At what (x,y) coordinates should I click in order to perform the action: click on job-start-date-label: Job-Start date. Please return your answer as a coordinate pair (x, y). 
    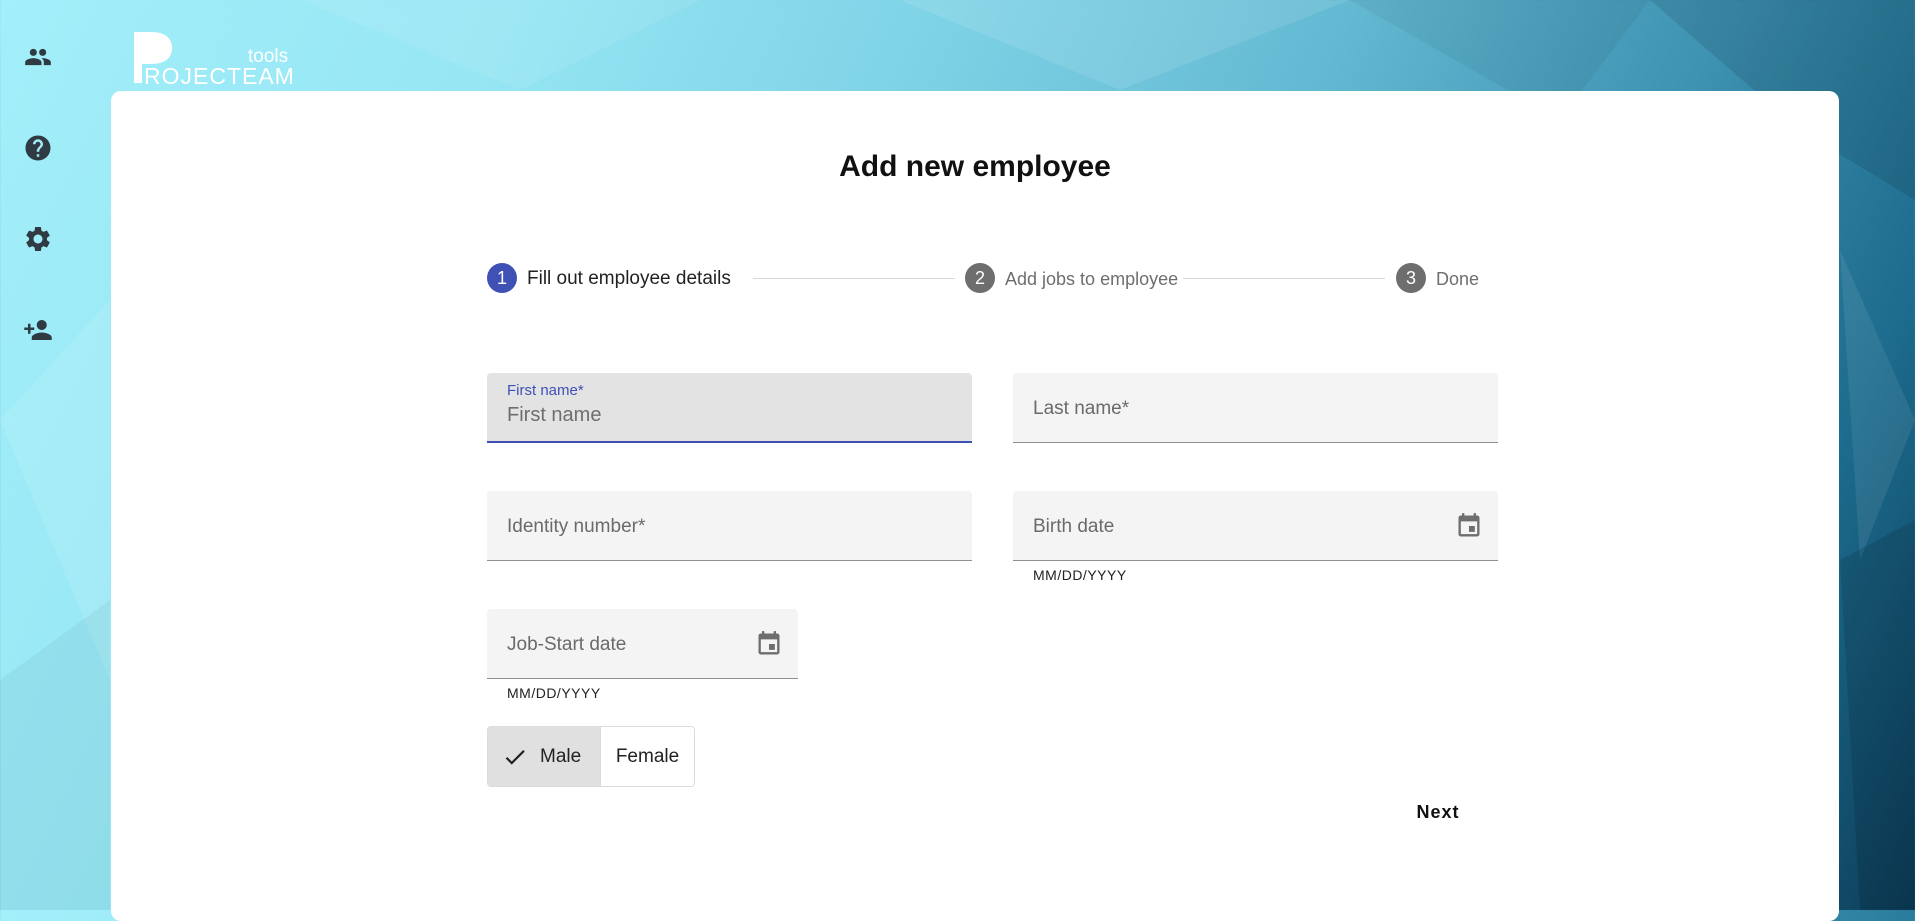
    Looking at the image, I should click on (567, 644).